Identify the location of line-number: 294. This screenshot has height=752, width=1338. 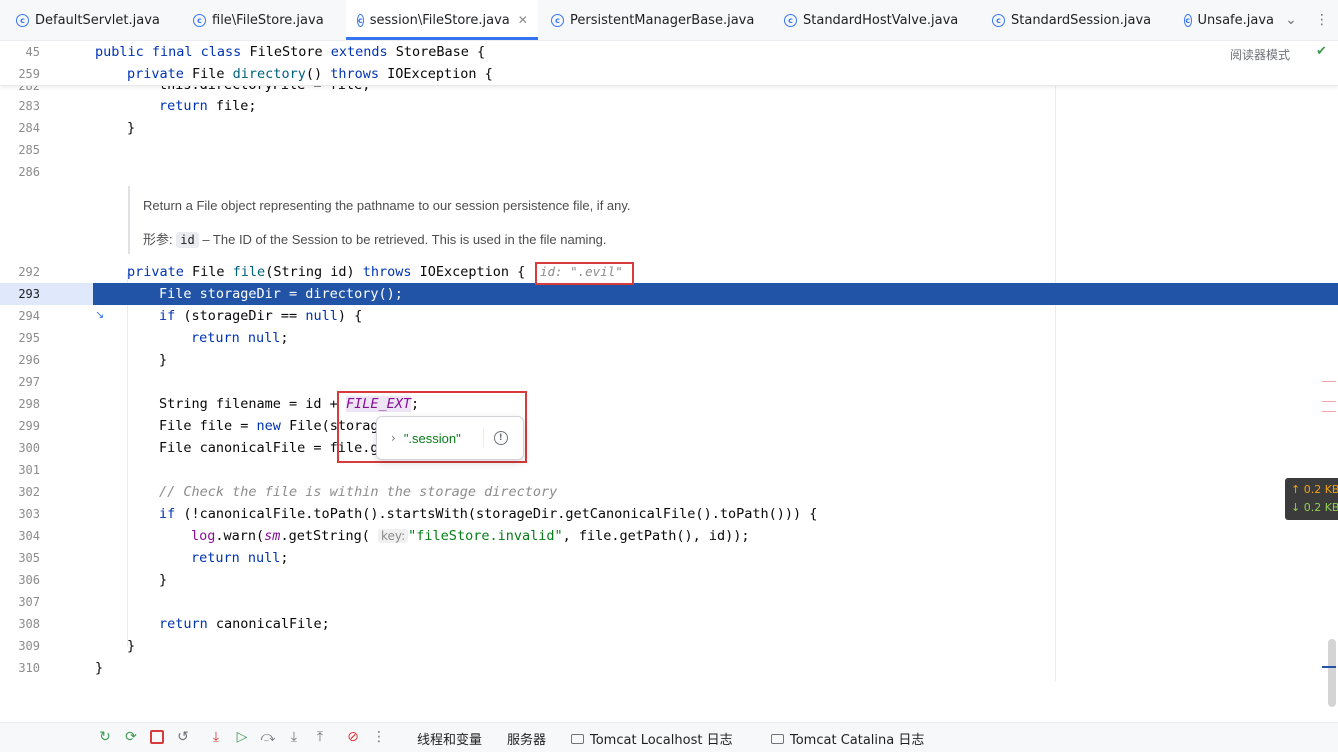
(29, 316).